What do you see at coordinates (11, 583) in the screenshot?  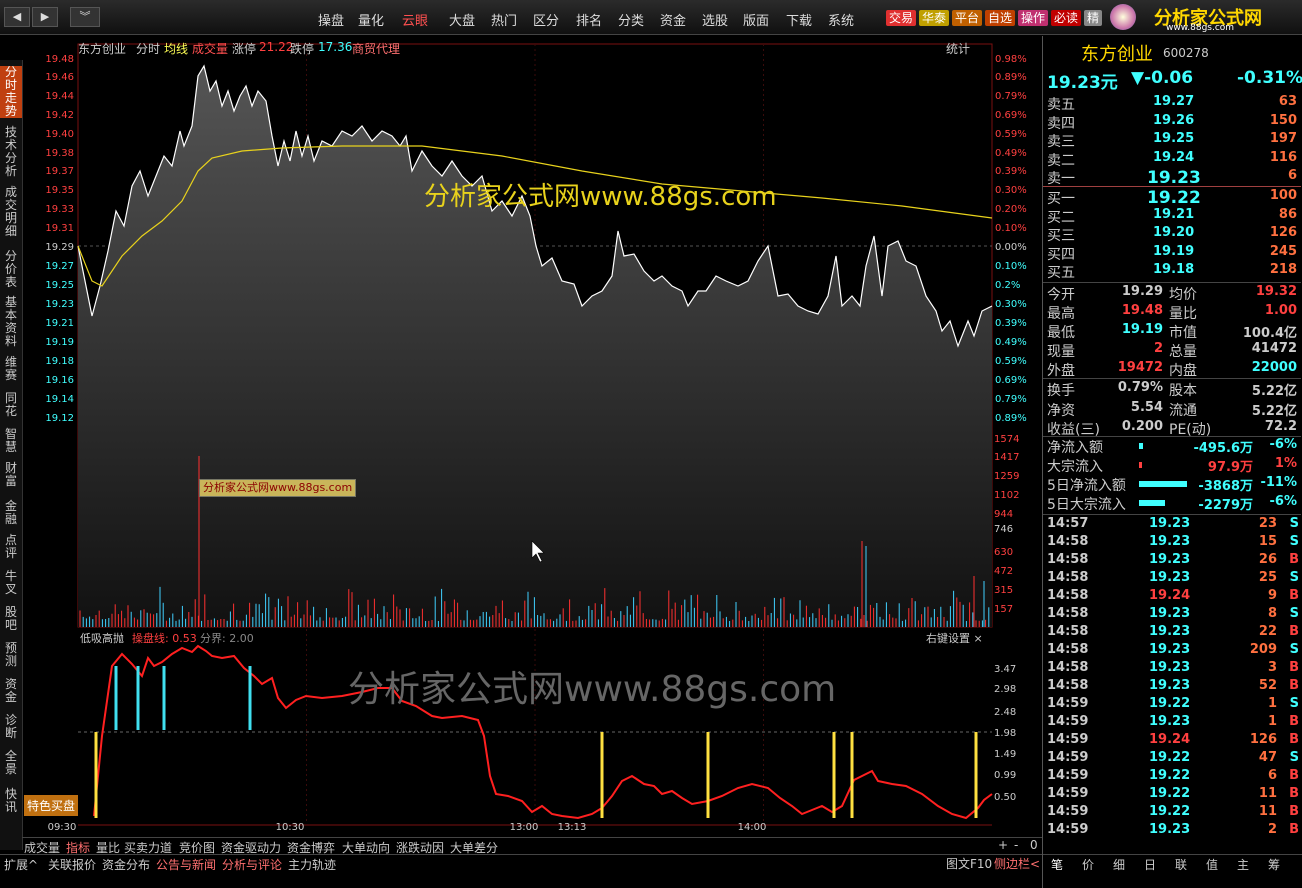 I see `left-tab-11: 牛叉` at bounding box center [11, 583].